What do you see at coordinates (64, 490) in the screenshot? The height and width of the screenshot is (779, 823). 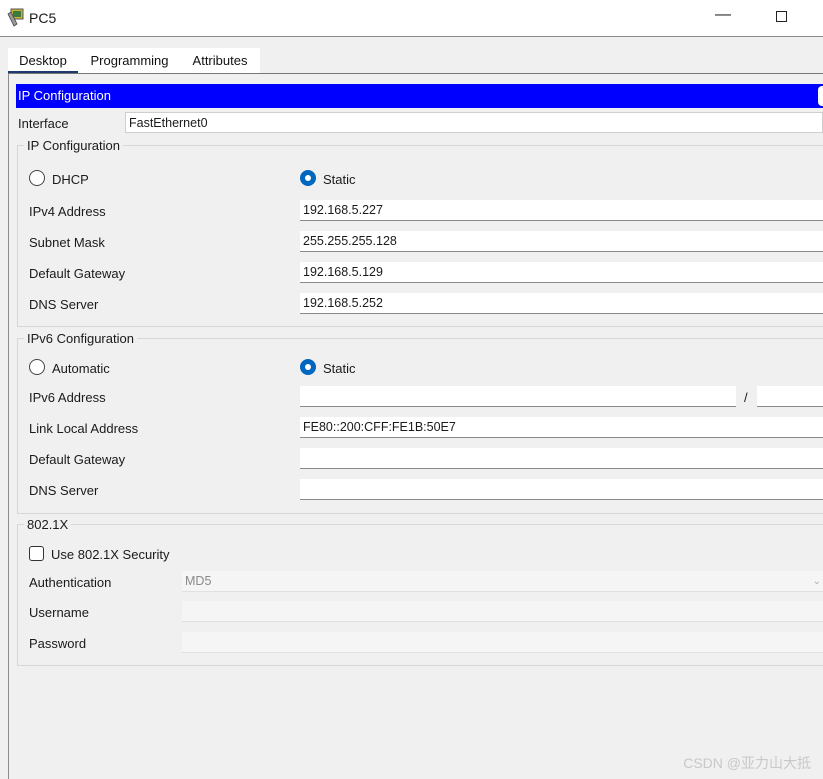 I see `ipv6-dns-label: DNS Server` at bounding box center [64, 490].